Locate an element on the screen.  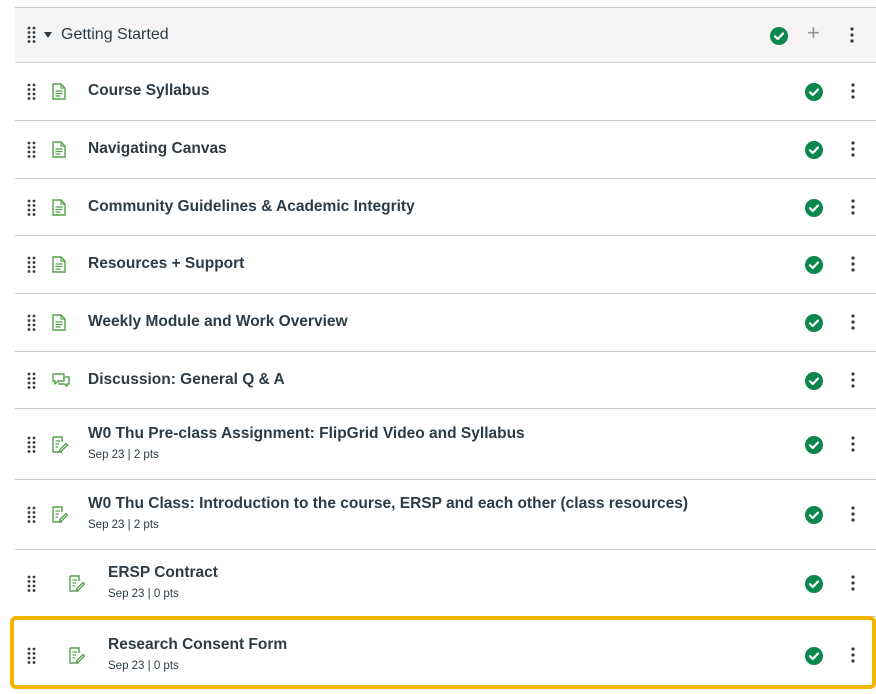
module-item-title: ERSP Contract is located at coordinates (163, 573).